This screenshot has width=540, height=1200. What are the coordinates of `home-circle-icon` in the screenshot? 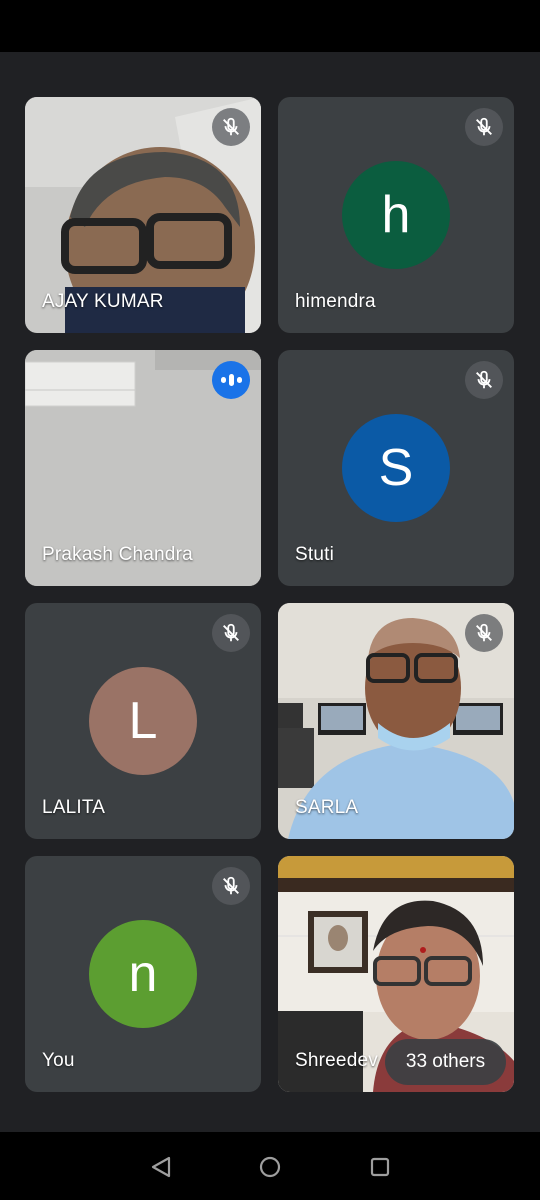 It's located at (270, 1167).